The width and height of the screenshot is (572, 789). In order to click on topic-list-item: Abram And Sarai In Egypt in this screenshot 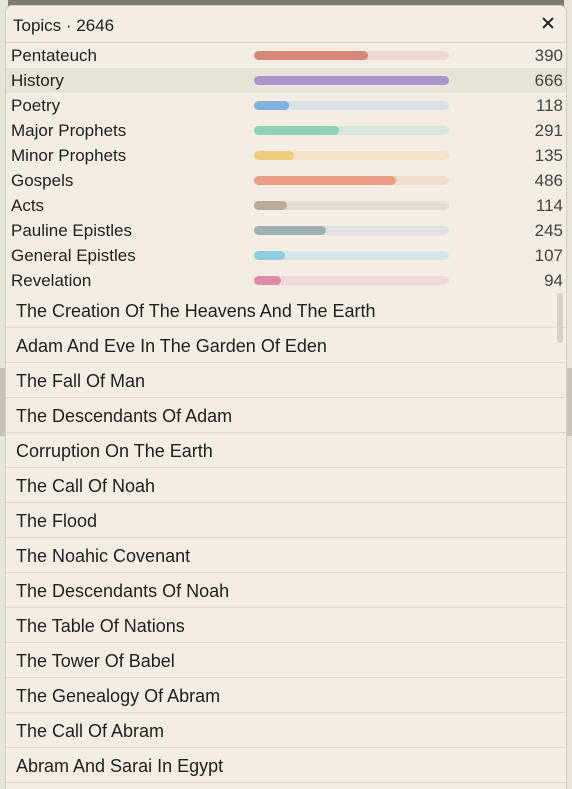, I will do `click(286, 765)`.